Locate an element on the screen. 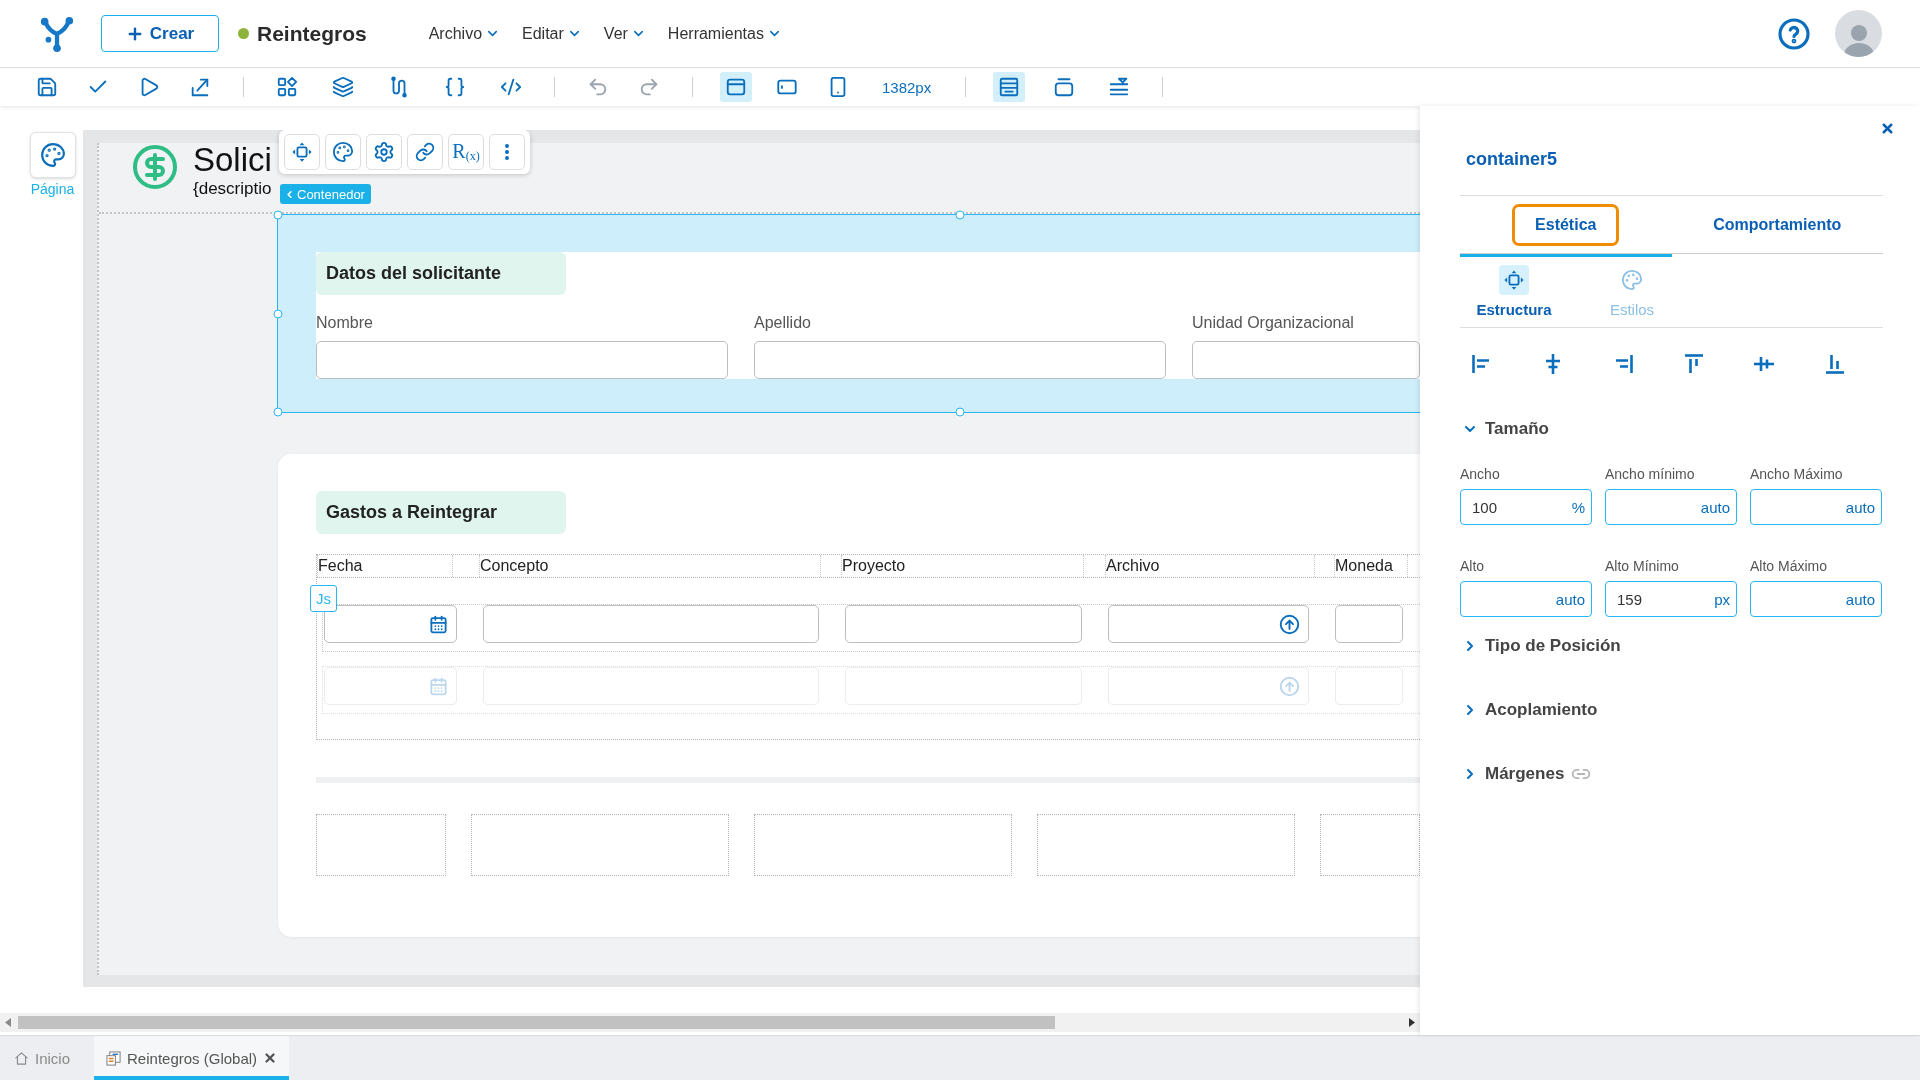 The image size is (1920, 1080). field-label: Alto Mínimo is located at coordinates (1642, 566).